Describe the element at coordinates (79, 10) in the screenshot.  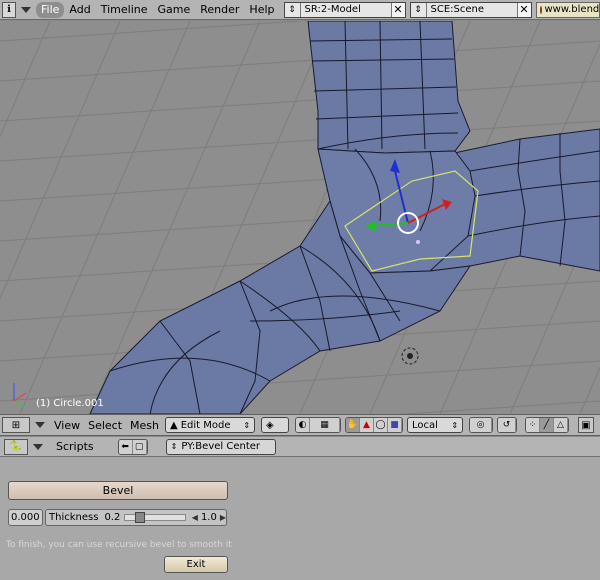
I see `menu-add: Add` at that location.